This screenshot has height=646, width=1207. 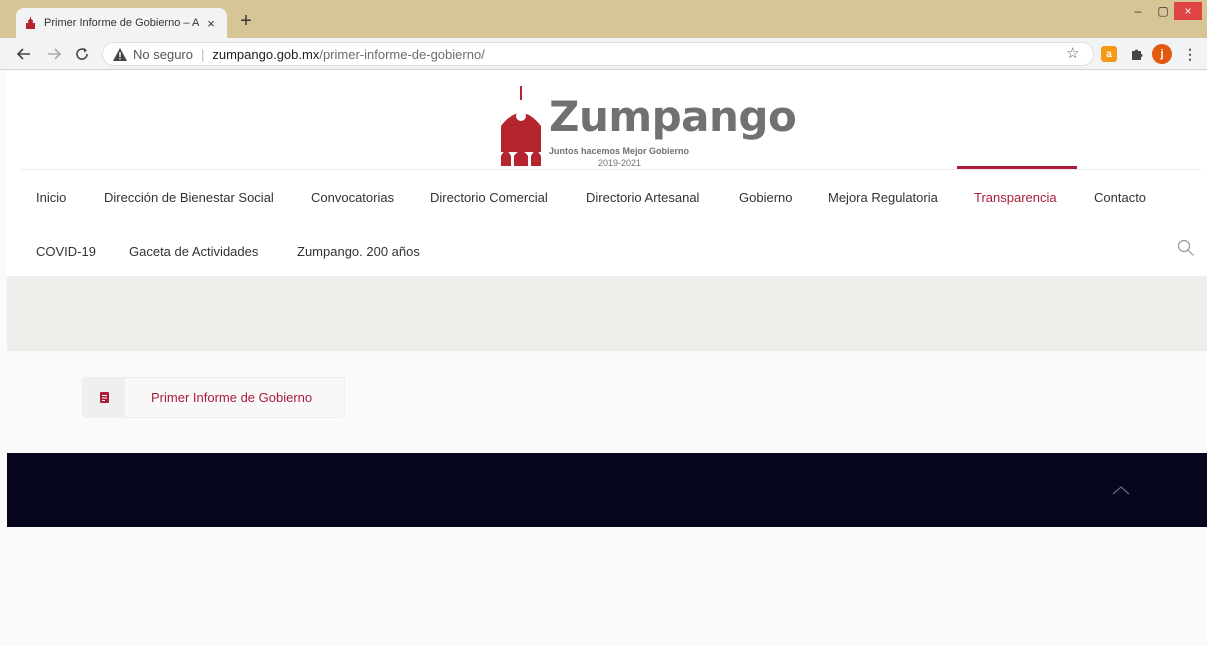 I want to click on nav-item-convocatorias: Convocatorias, so click(x=352, y=197).